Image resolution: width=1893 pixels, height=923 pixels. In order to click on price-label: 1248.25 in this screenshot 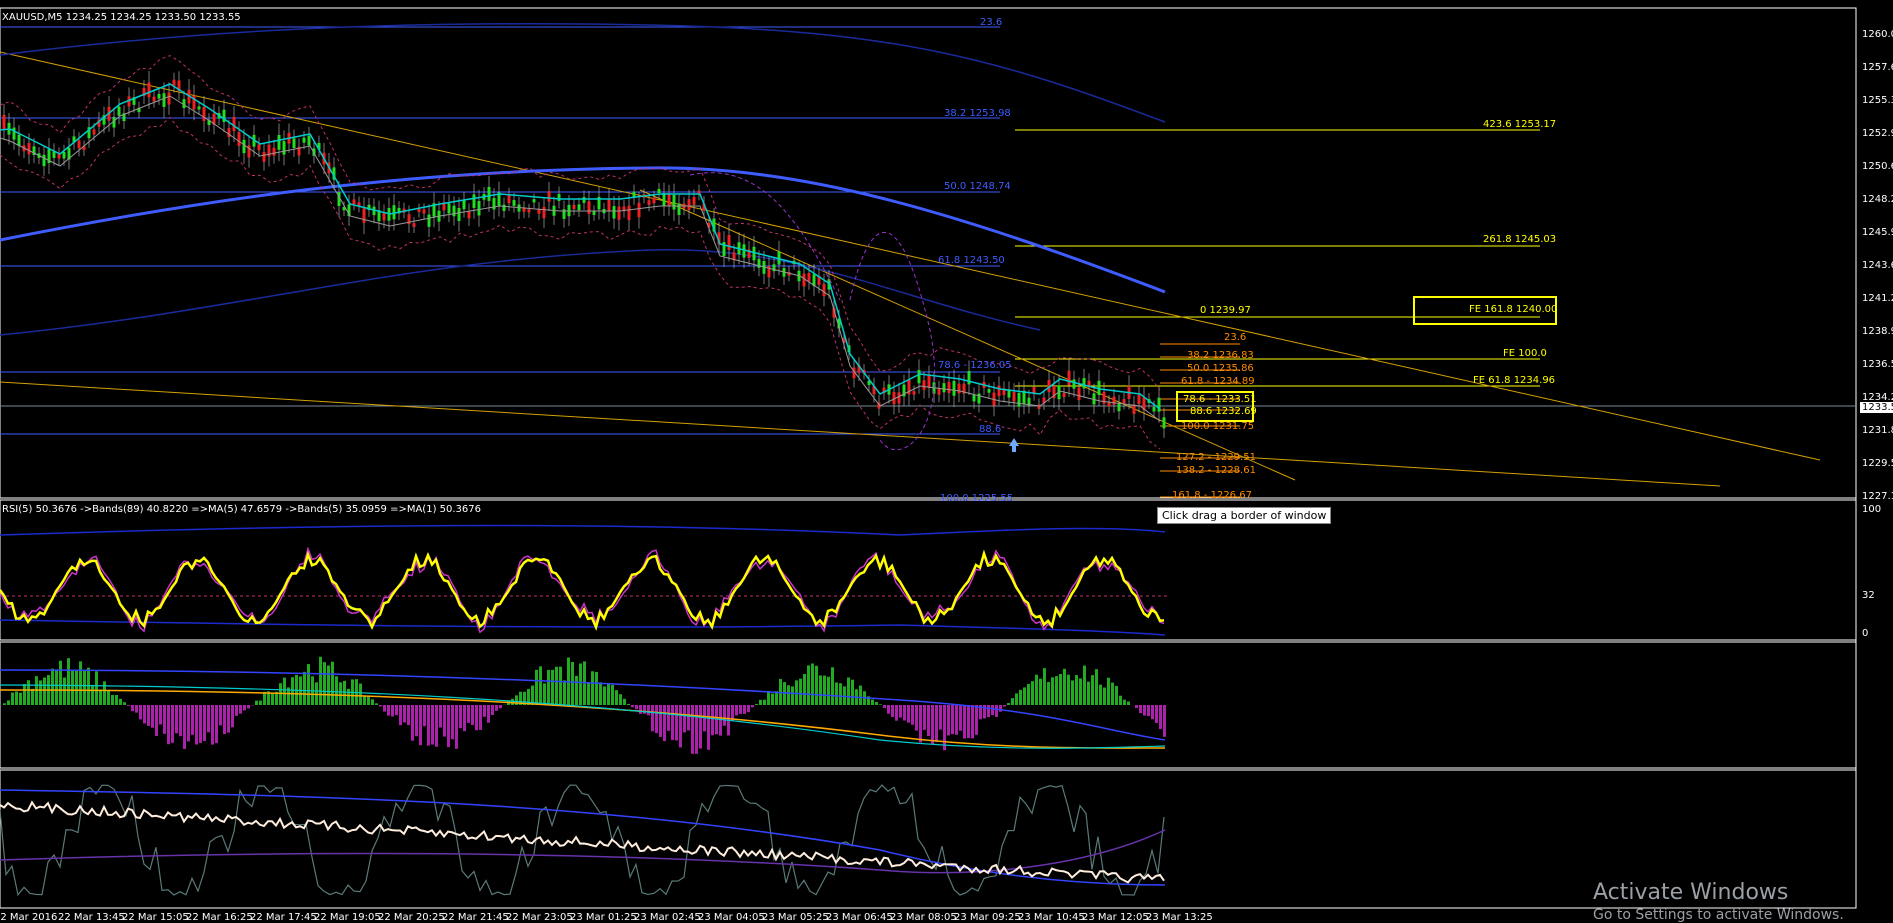, I will do `click(1877, 199)`.